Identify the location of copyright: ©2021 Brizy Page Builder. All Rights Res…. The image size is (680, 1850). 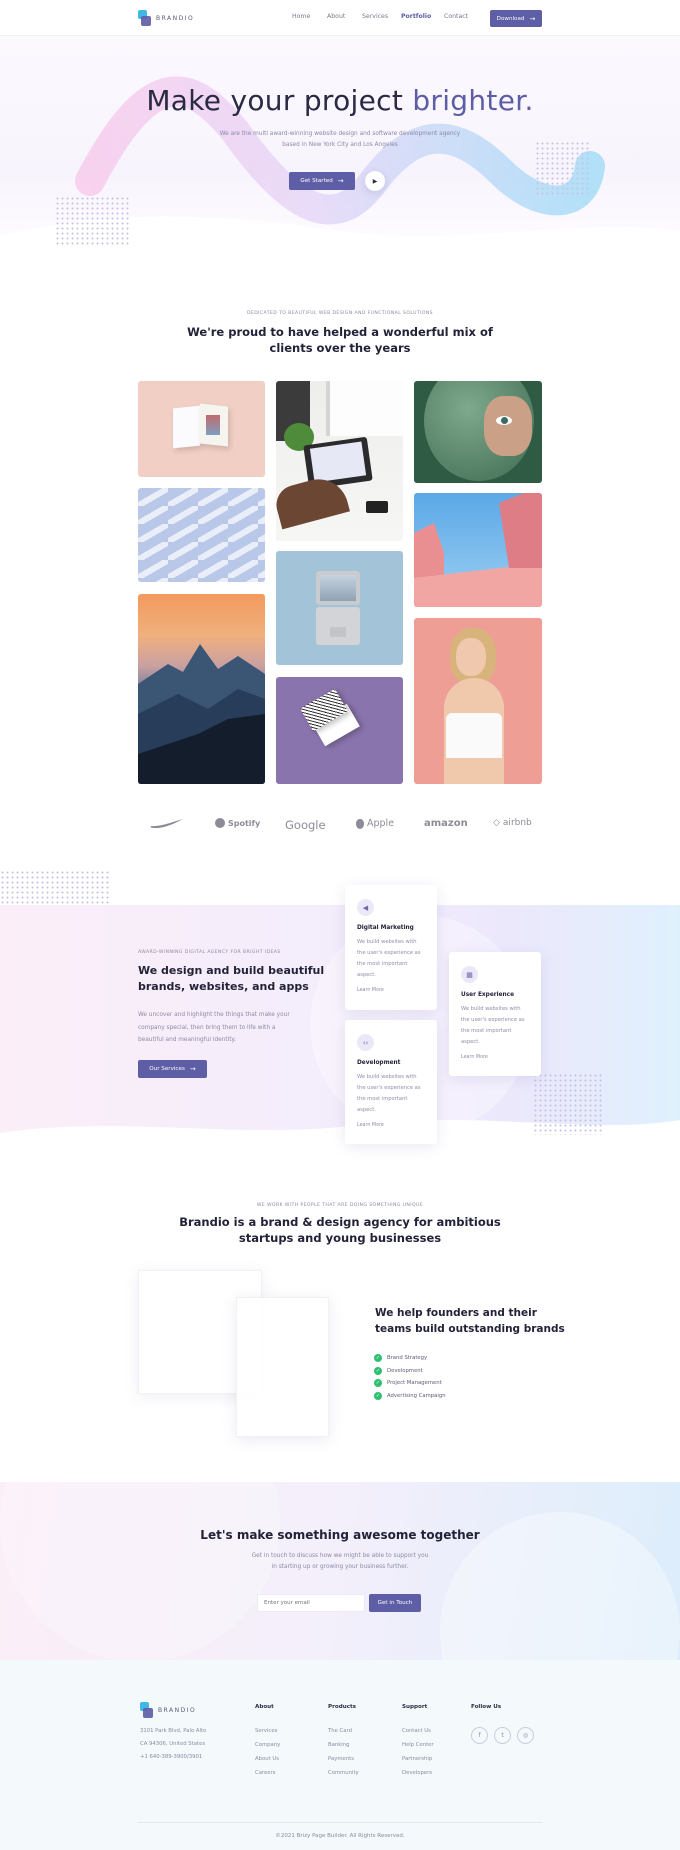
(340, 1836).